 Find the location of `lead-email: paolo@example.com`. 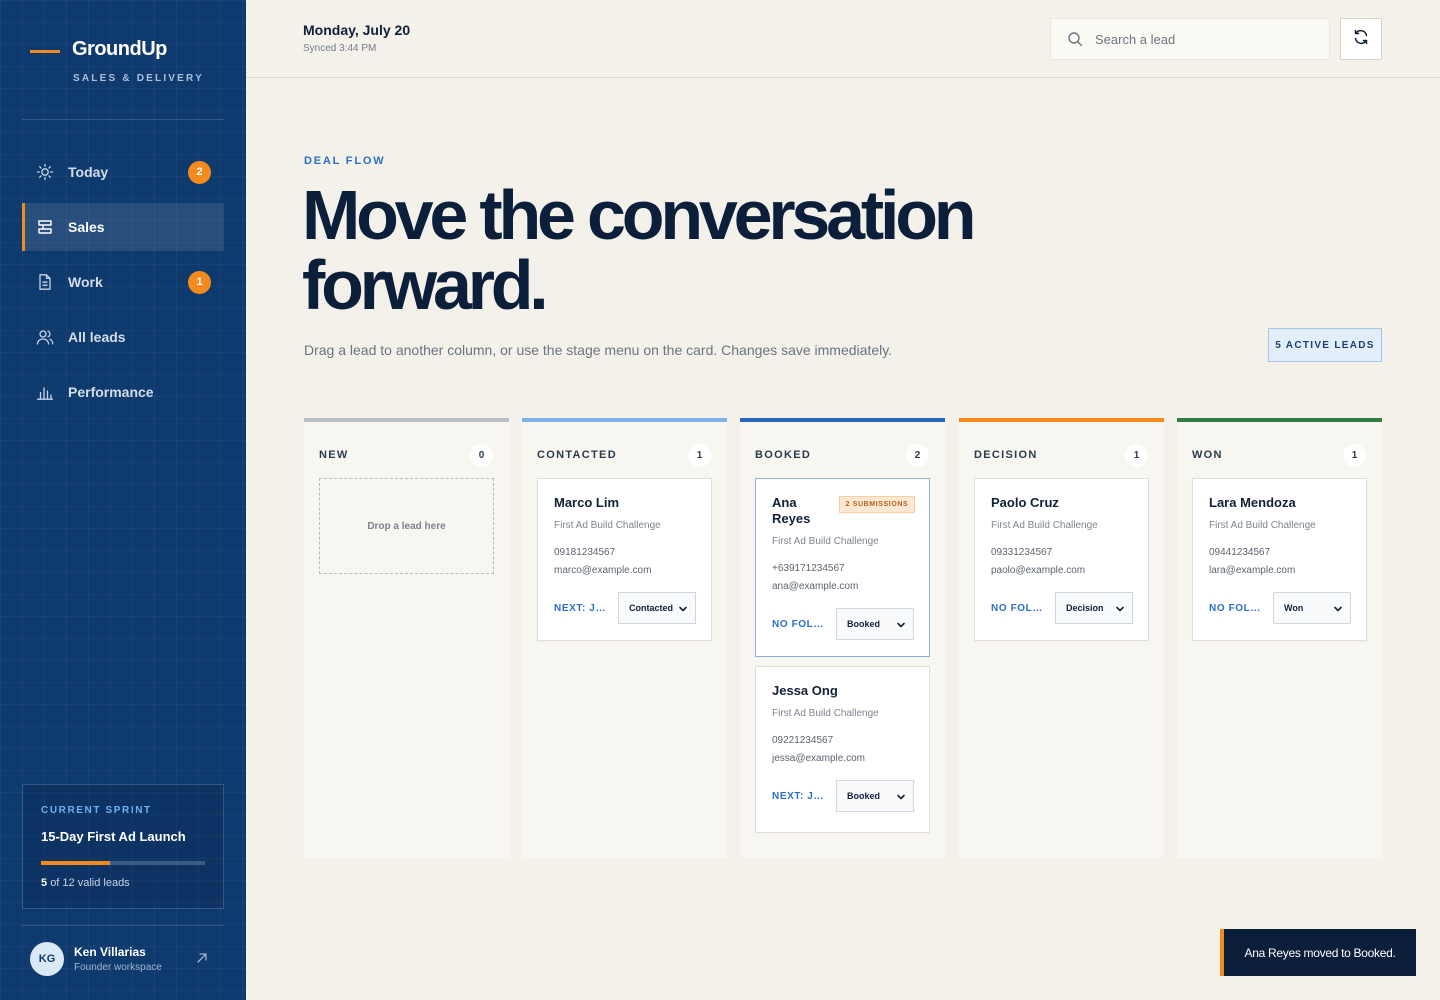

lead-email: paolo@example.com is located at coordinates (1038, 570).